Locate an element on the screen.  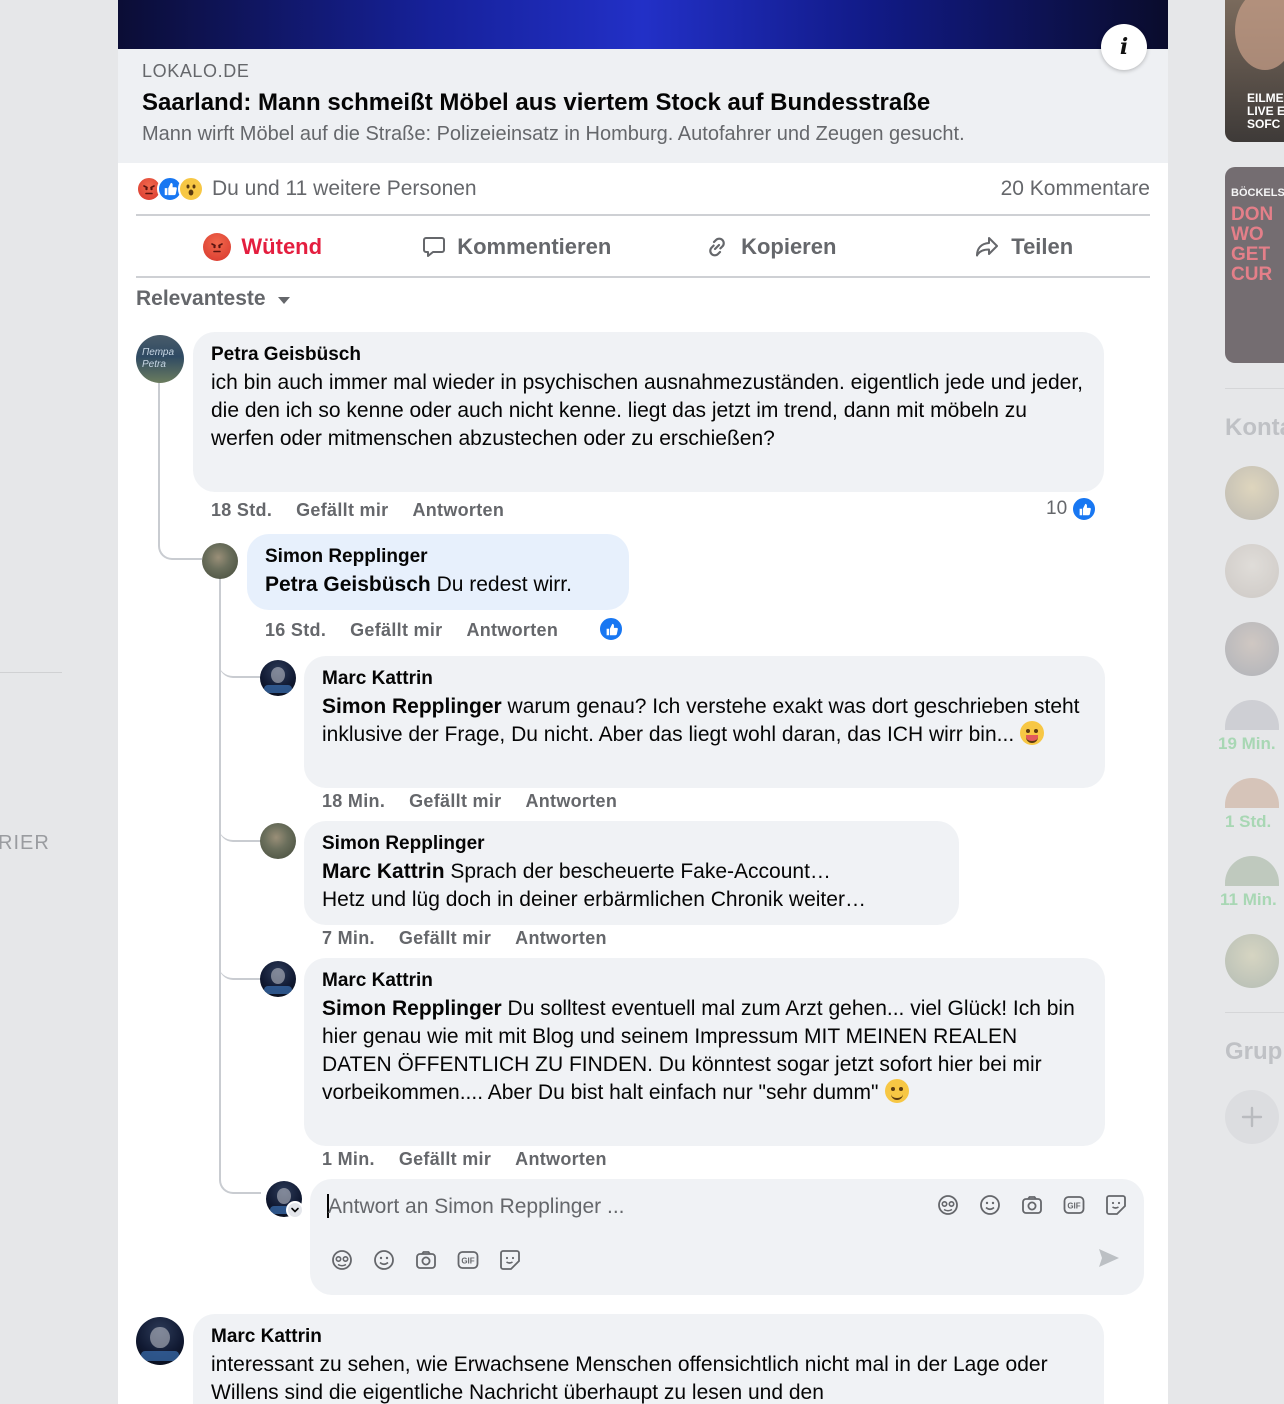
comment-time: 7 Min. is located at coordinates (348, 938).